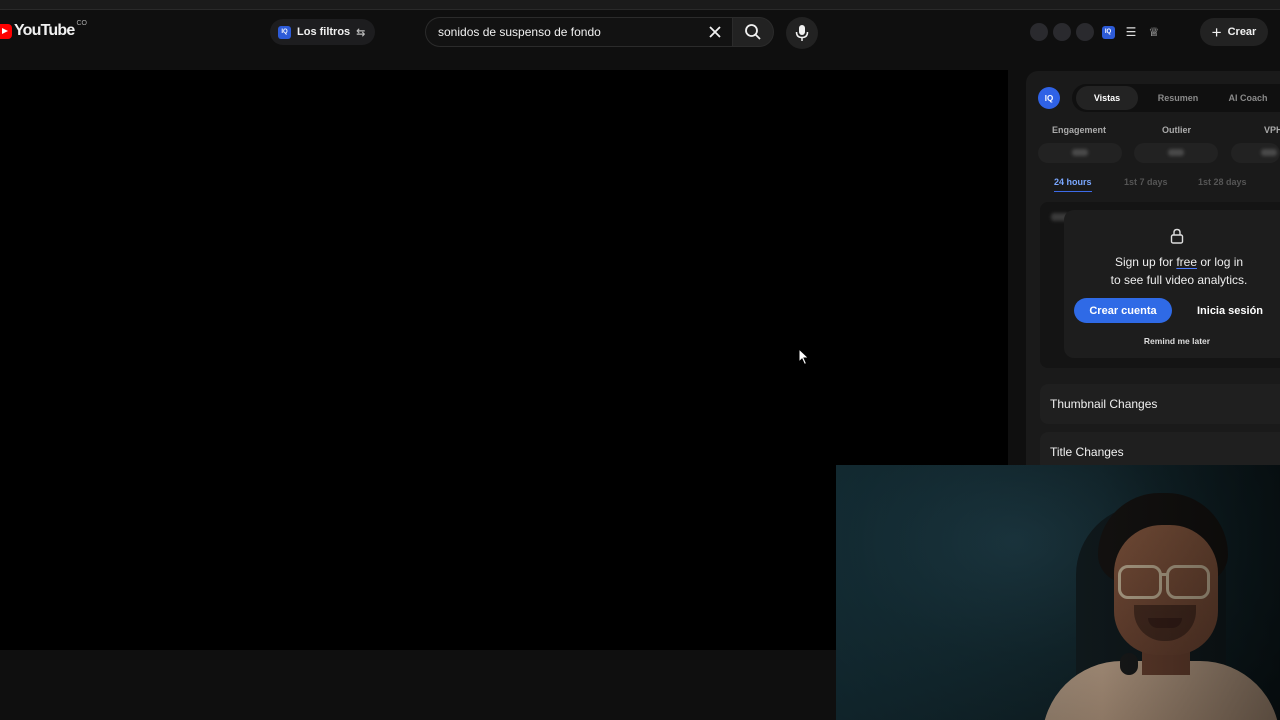 Image resolution: width=1280 pixels, height=720 pixels. What do you see at coordinates (1154, 32) in the screenshot?
I see `trophy-icon: ♕` at bounding box center [1154, 32].